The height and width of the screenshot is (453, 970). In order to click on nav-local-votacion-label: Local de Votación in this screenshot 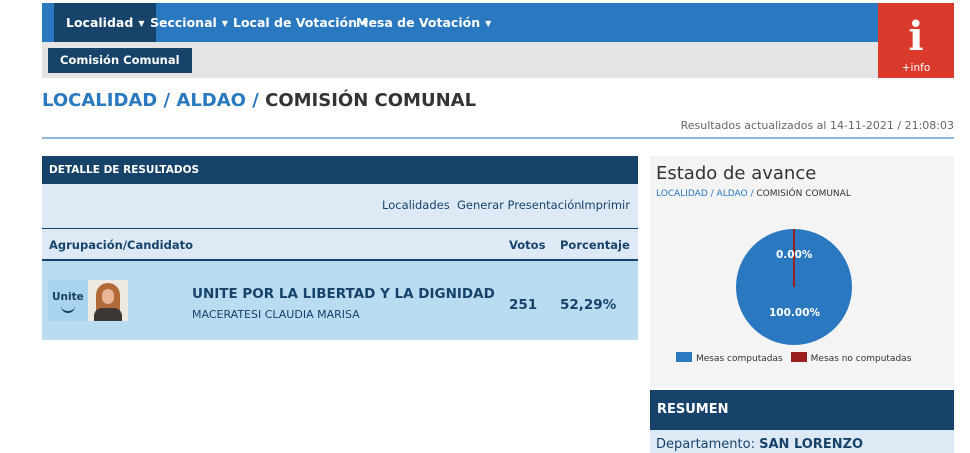, I will do `click(295, 22)`.